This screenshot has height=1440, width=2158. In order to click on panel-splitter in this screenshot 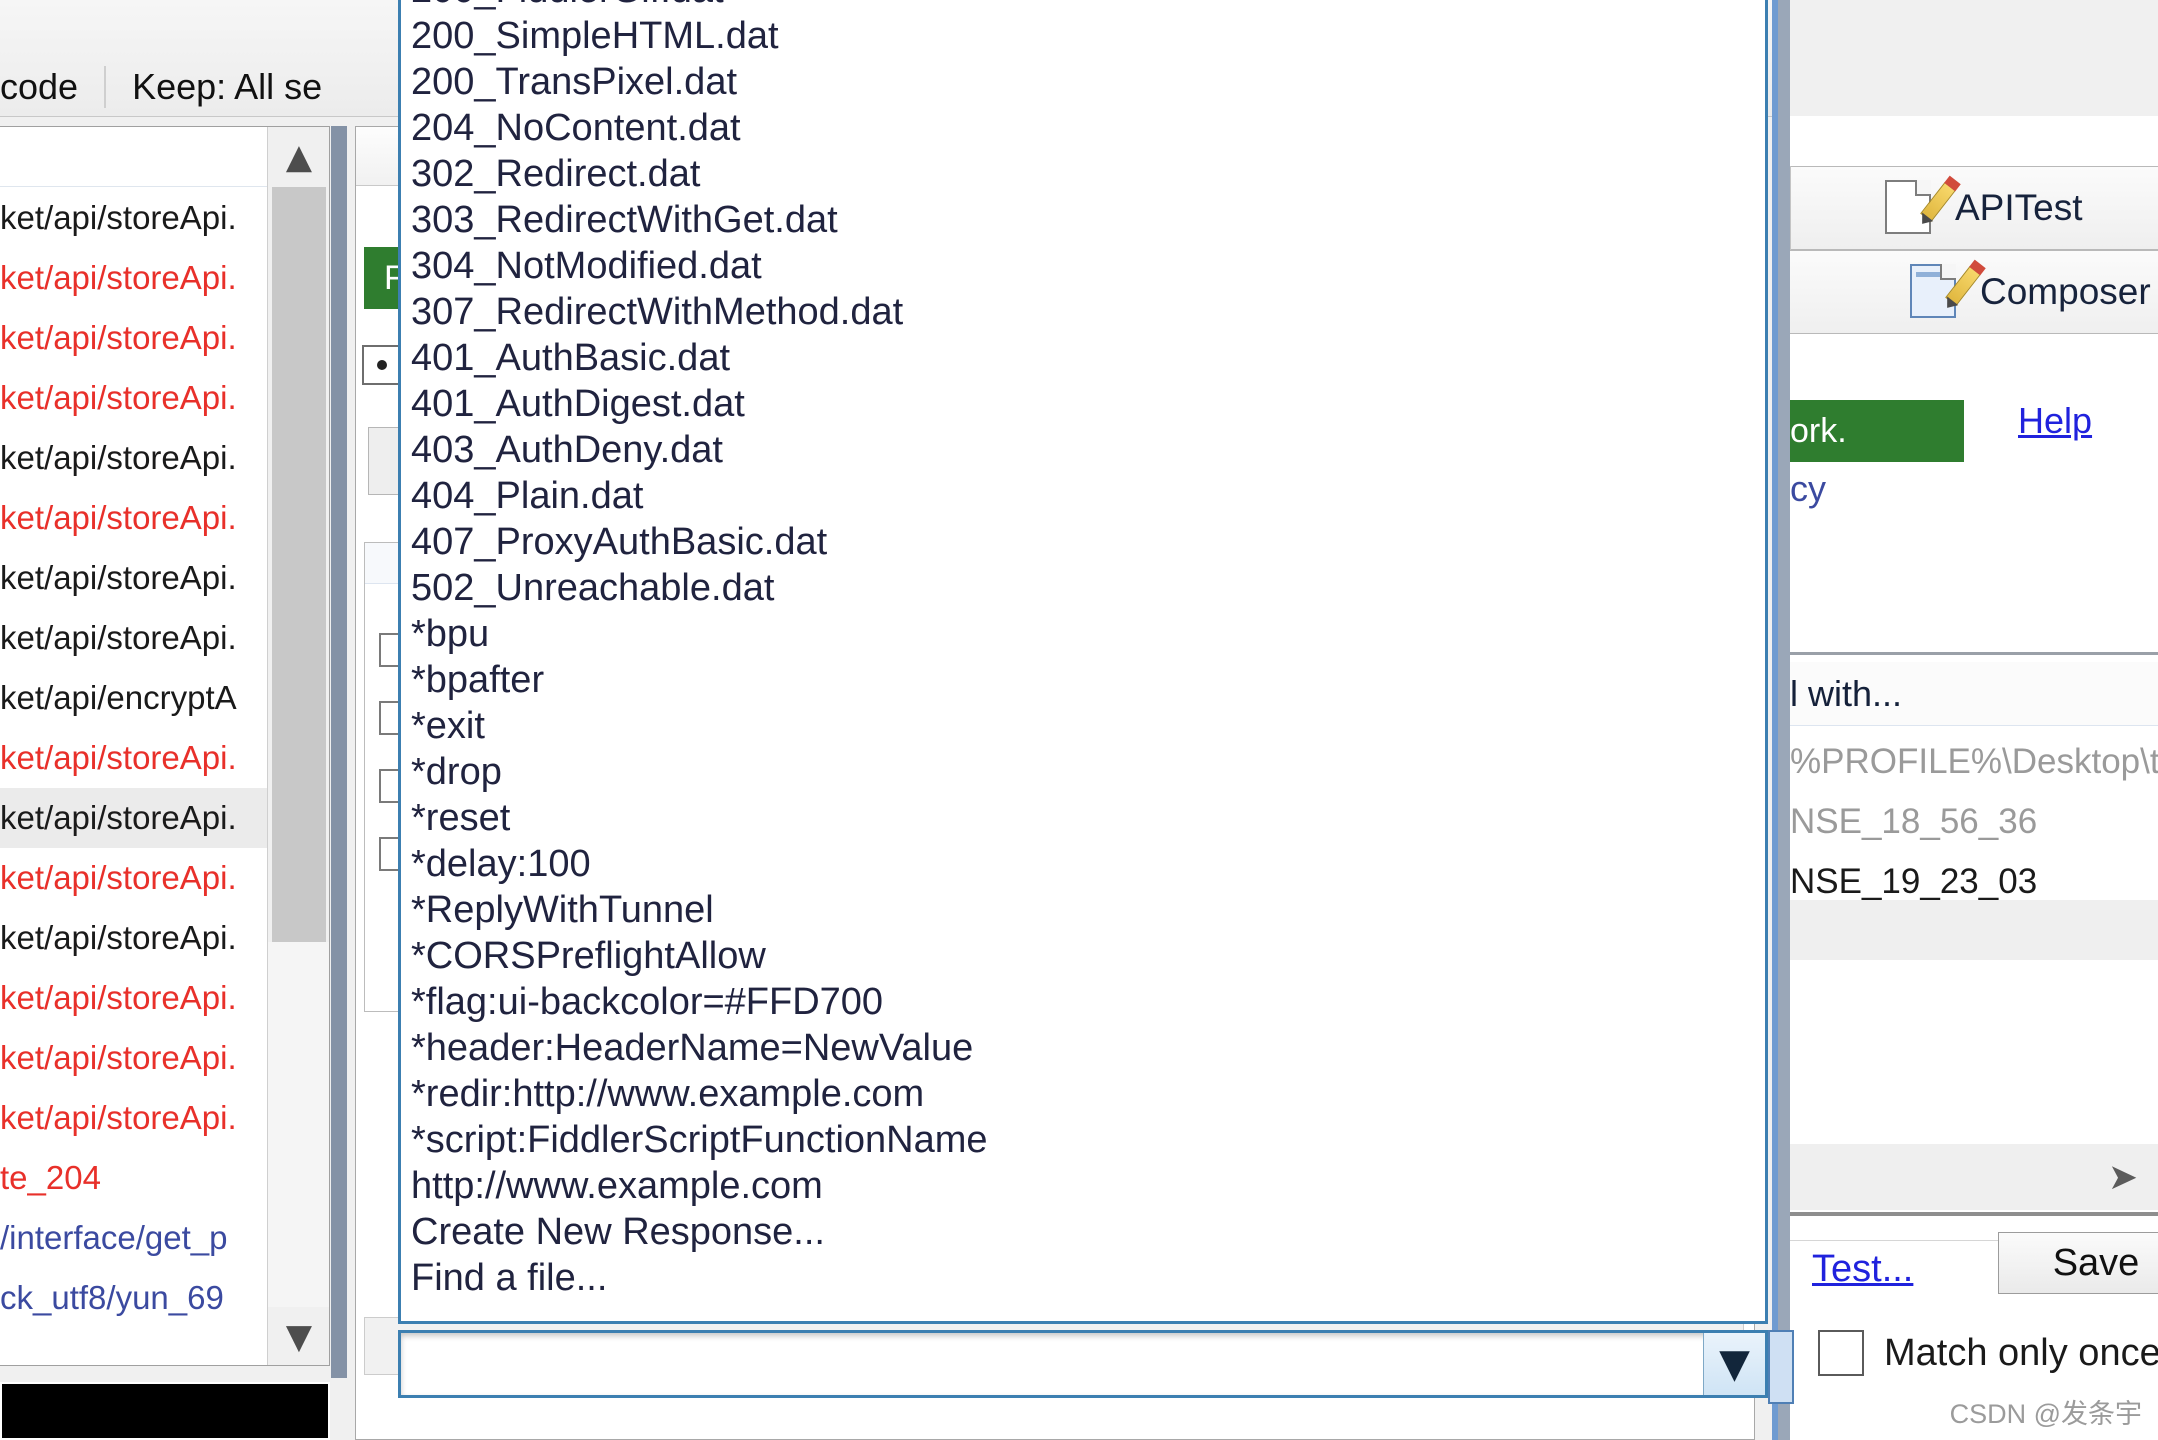, I will do `click(339, 752)`.